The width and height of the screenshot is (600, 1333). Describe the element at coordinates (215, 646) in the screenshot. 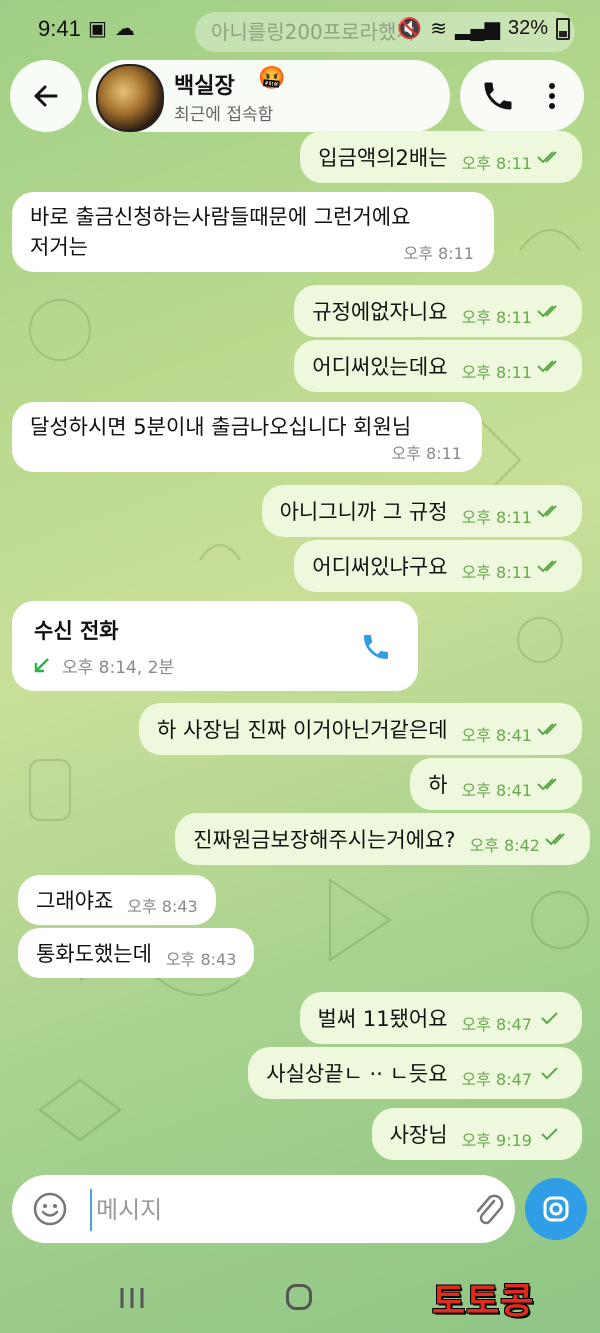

I see `incoming-call-bubble: 수신 전화오후 8:14, 2분` at that location.